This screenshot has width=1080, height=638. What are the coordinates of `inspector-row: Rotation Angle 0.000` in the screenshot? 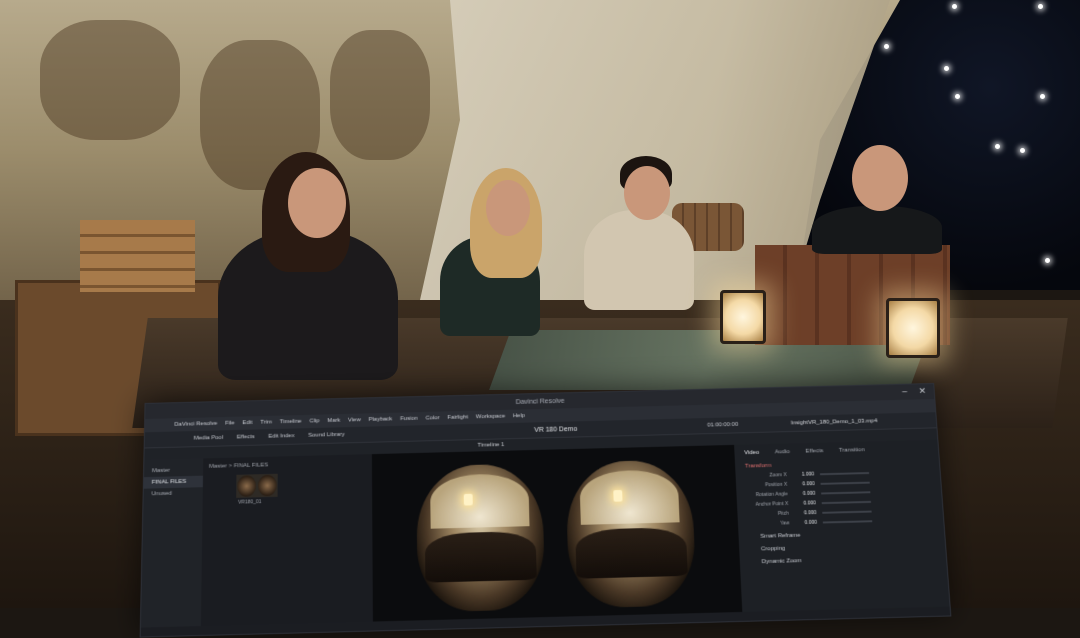 It's located at (838, 493).